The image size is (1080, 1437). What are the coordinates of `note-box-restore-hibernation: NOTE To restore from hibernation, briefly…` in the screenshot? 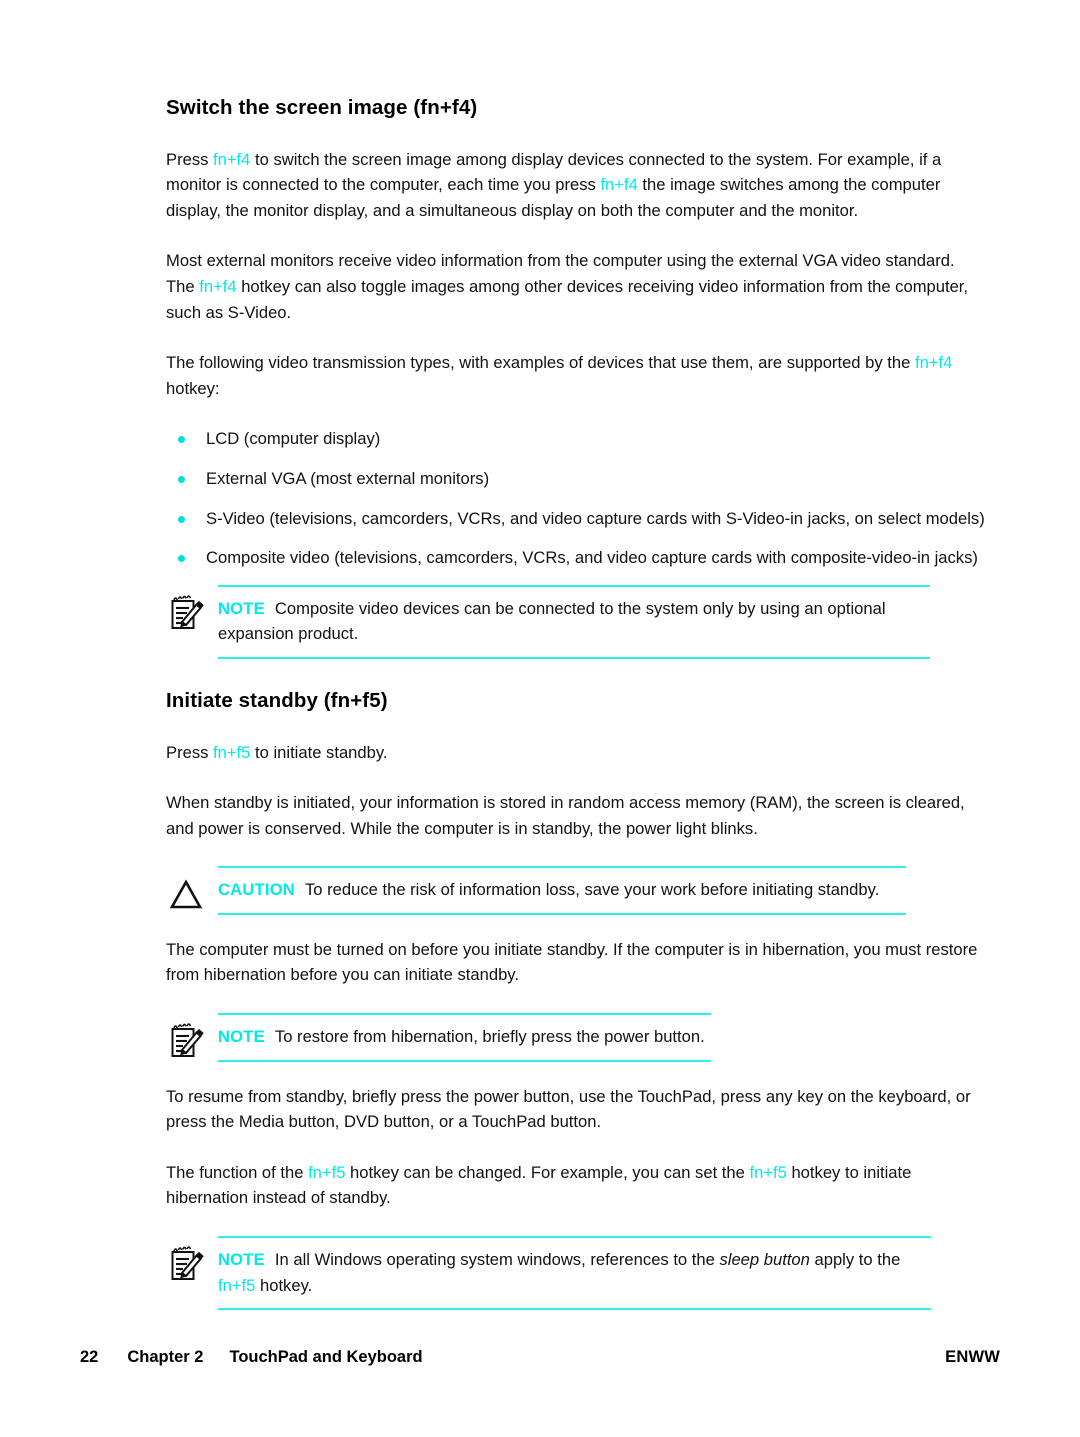 It's located at (438, 1037).